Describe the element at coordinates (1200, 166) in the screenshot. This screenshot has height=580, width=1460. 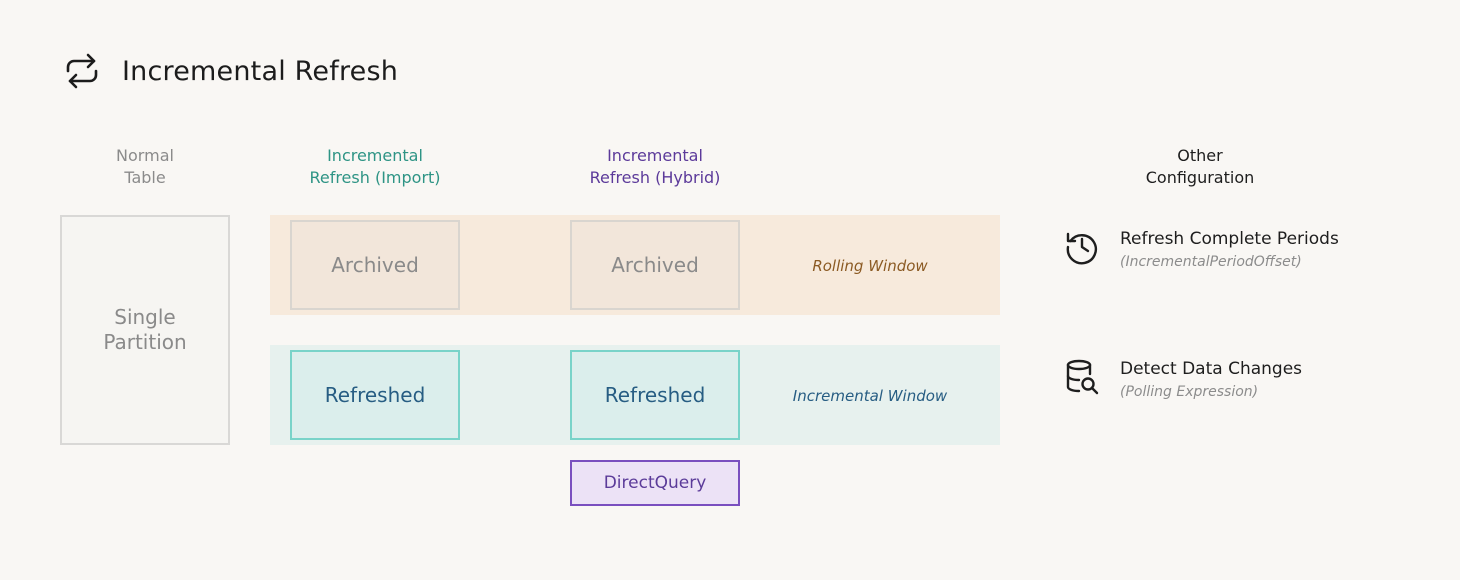
I see `column-header-other-configuration: Other Configuration` at that location.